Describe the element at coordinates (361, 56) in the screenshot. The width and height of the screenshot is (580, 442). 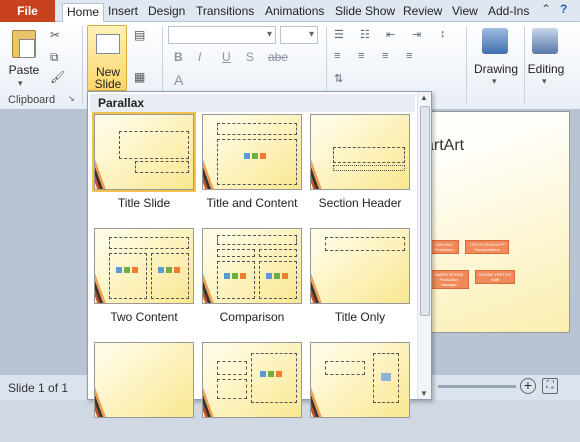
I see `align-center-icon: ≡` at that location.